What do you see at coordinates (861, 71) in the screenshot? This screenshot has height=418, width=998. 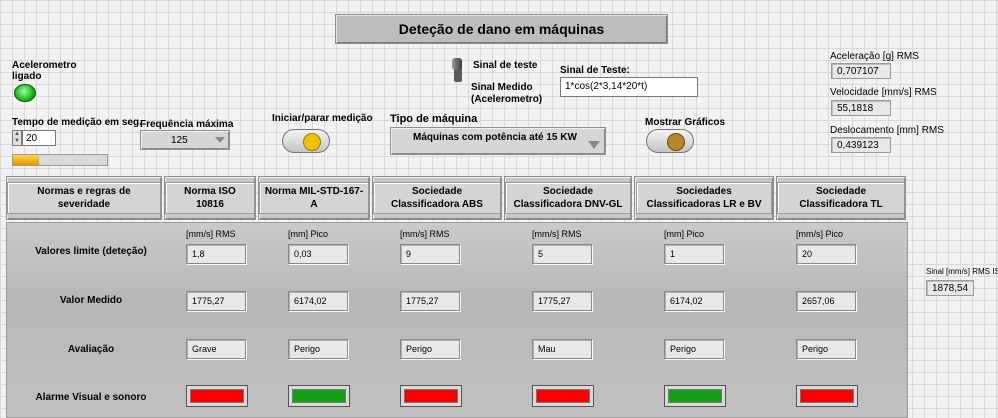 I see `aceleracao-value: 0,707107` at bounding box center [861, 71].